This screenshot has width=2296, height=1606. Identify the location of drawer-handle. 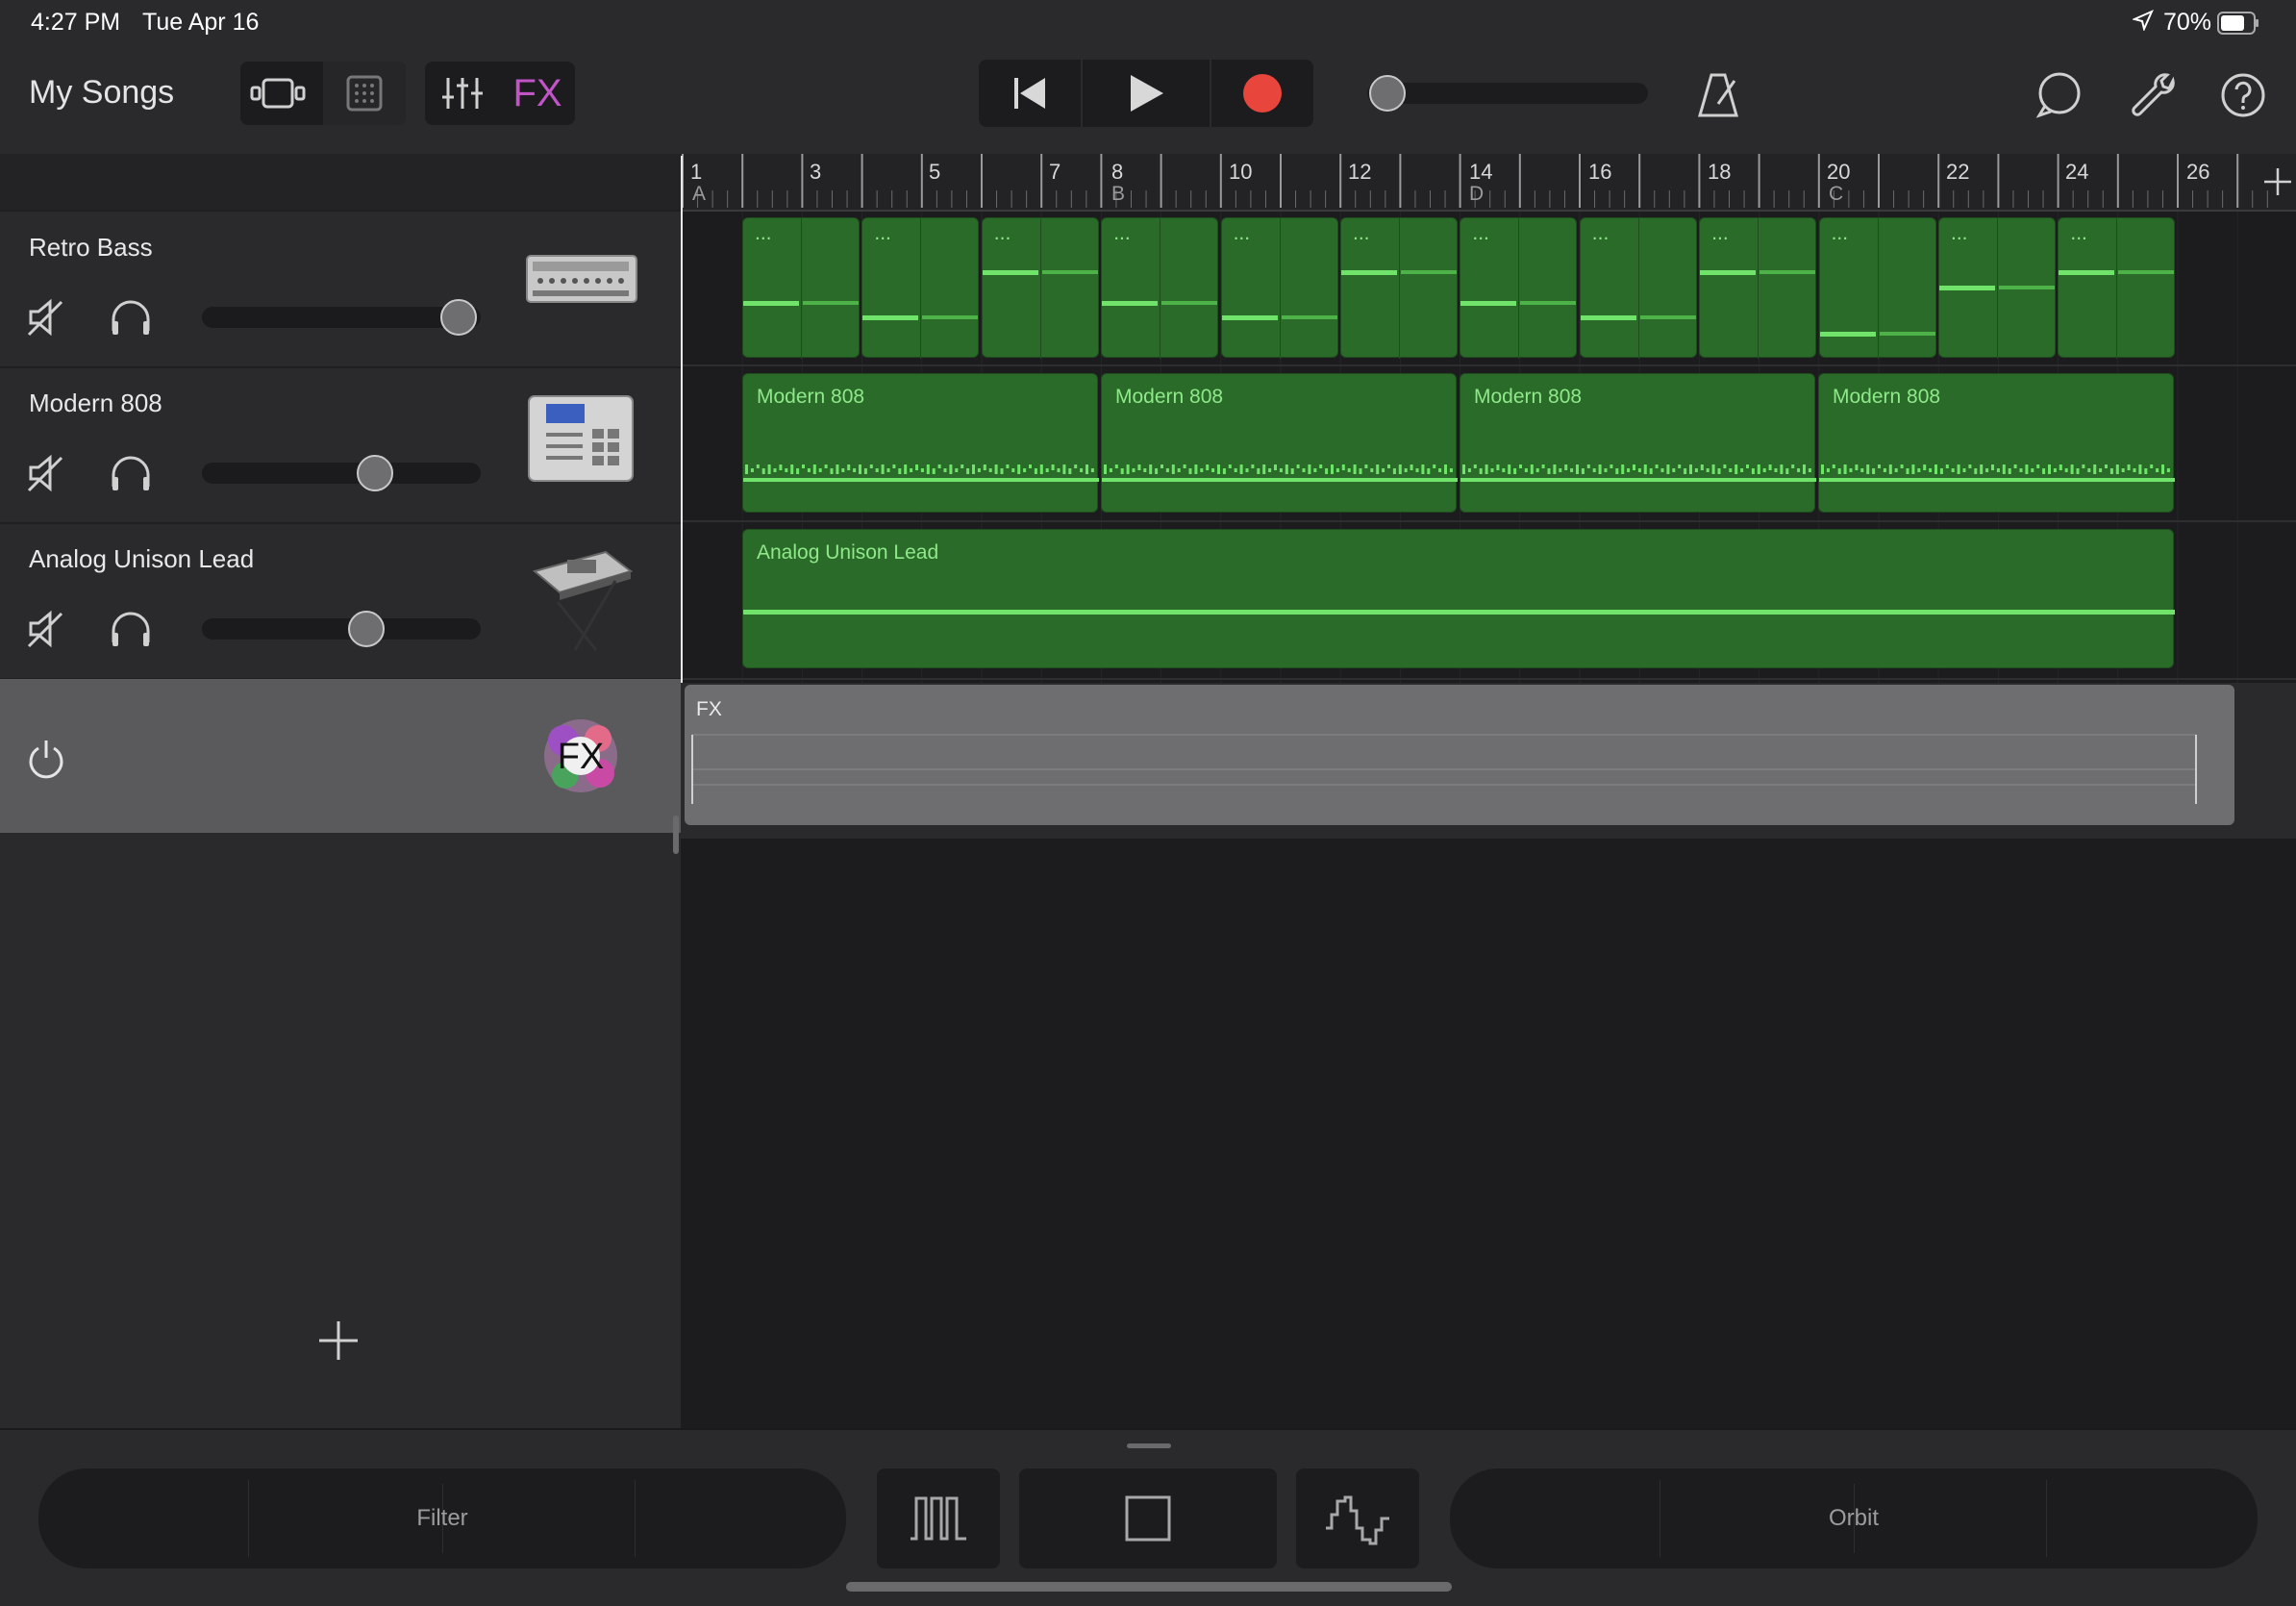
(1149, 1445).